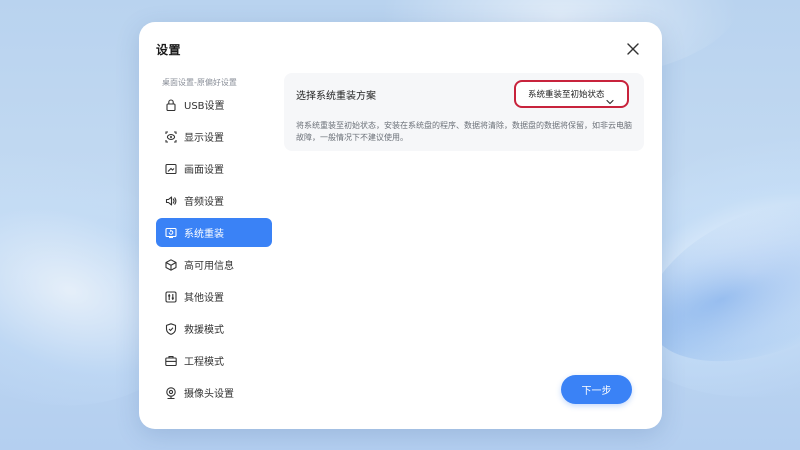 This screenshot has width=800, height=450. I want to click on sidebar-item-camera-settings: 摄像头设置, so click(214, 392).